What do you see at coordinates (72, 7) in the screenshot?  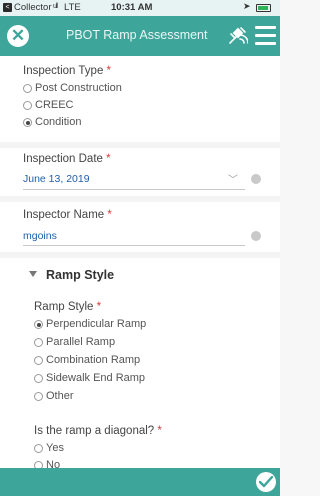 I see `carrier-label: LTE` at bounding box center [72, 7].